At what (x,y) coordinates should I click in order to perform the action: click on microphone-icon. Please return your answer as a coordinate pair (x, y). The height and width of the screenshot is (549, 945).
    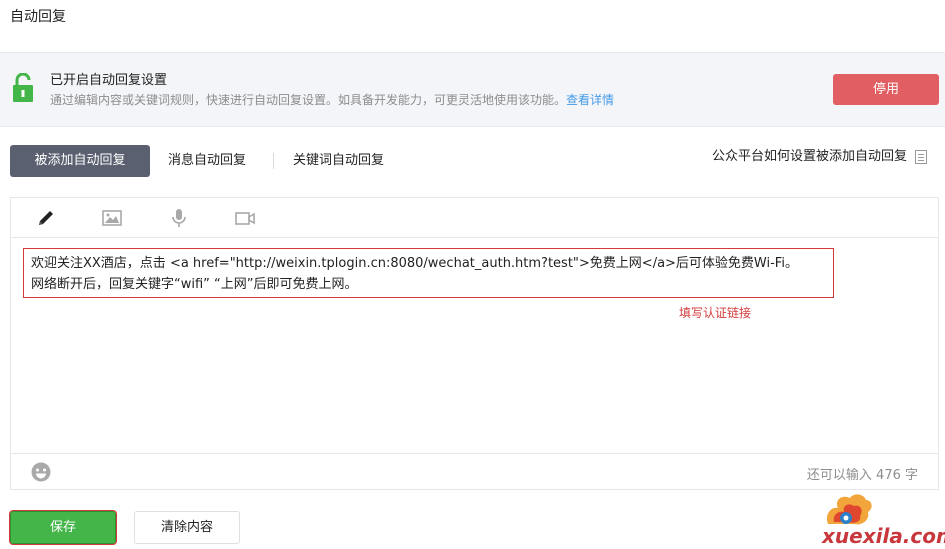
    Looking at the image, I should click on (179, 218).